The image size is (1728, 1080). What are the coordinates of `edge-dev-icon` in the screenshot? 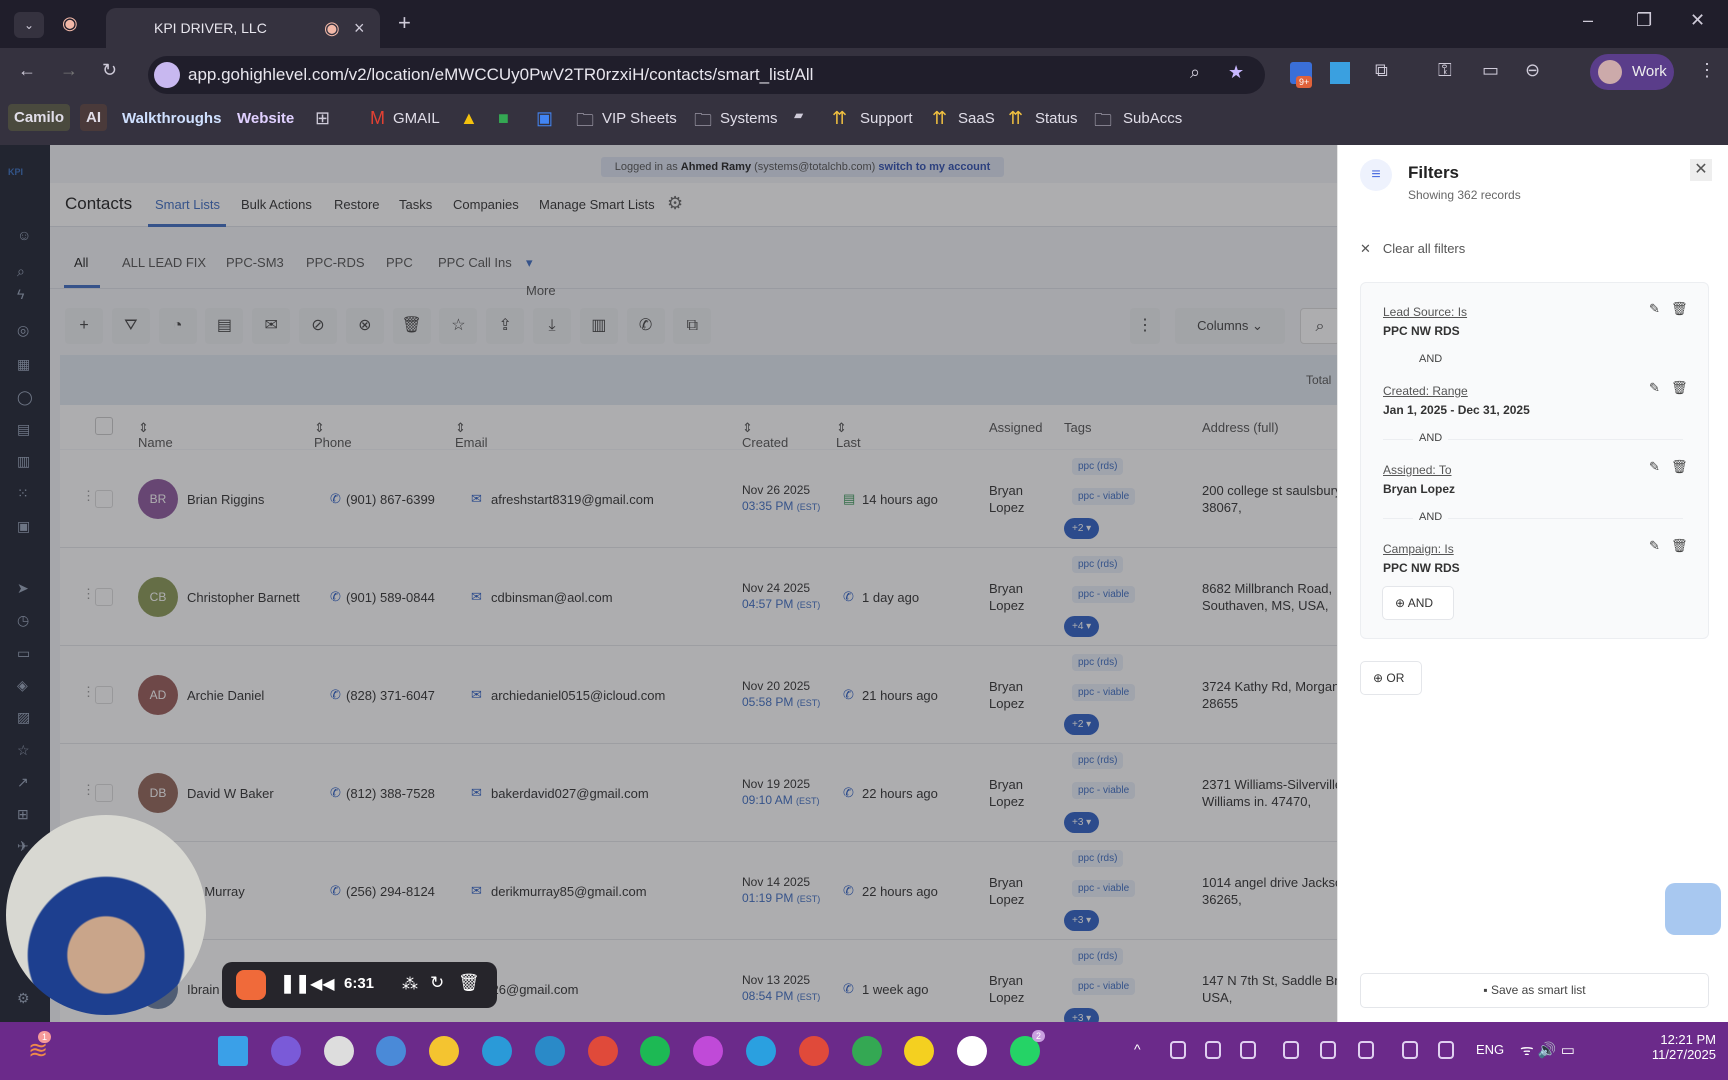 It's located at (549, 1051).